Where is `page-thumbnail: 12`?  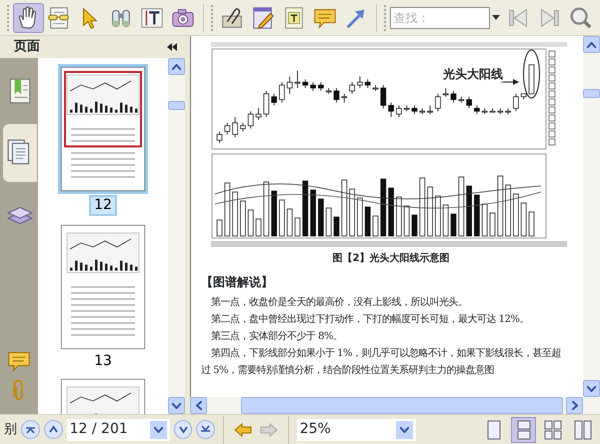 page-thumbnail: 12 is located at coordinates (103, 140).